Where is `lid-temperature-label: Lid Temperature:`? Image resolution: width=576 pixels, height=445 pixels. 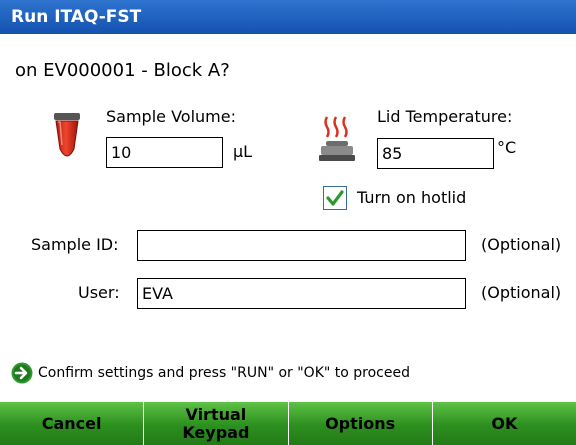
lid-temperature-label: Lid Temperature: is located at coordinates (445, 116).